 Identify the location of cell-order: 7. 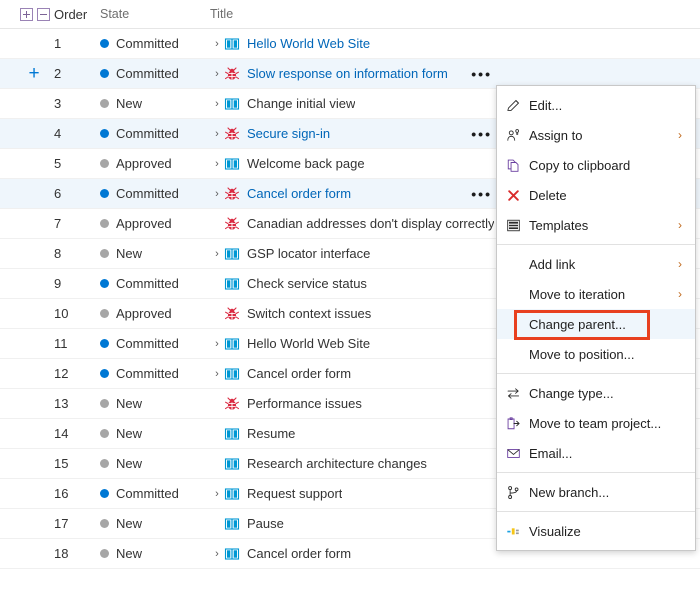
(58, 223).